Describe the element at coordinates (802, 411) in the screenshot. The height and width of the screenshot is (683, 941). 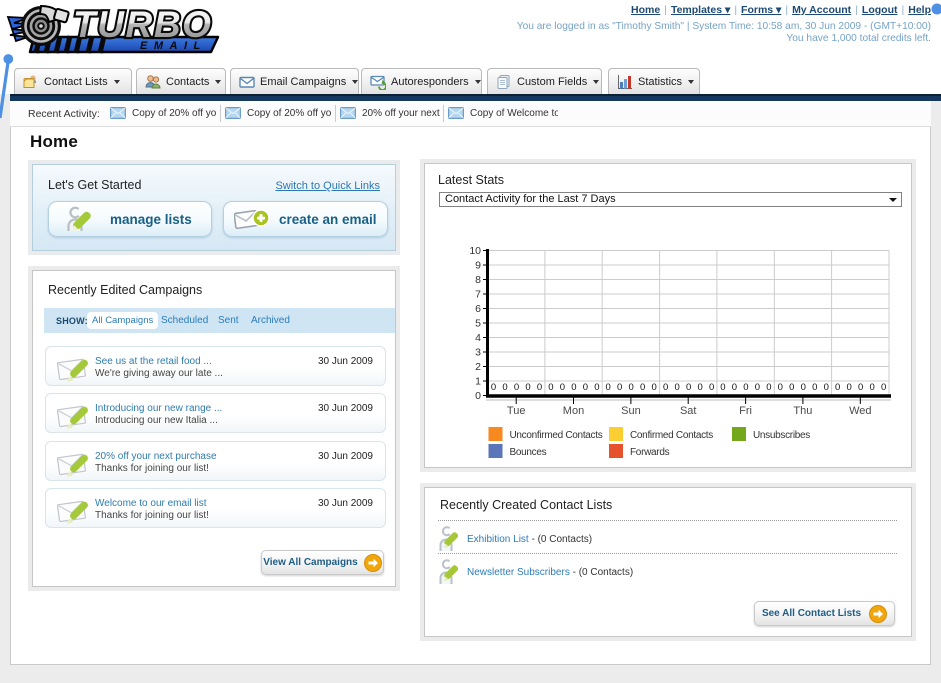
I see `svg-text: Thu` at that location.